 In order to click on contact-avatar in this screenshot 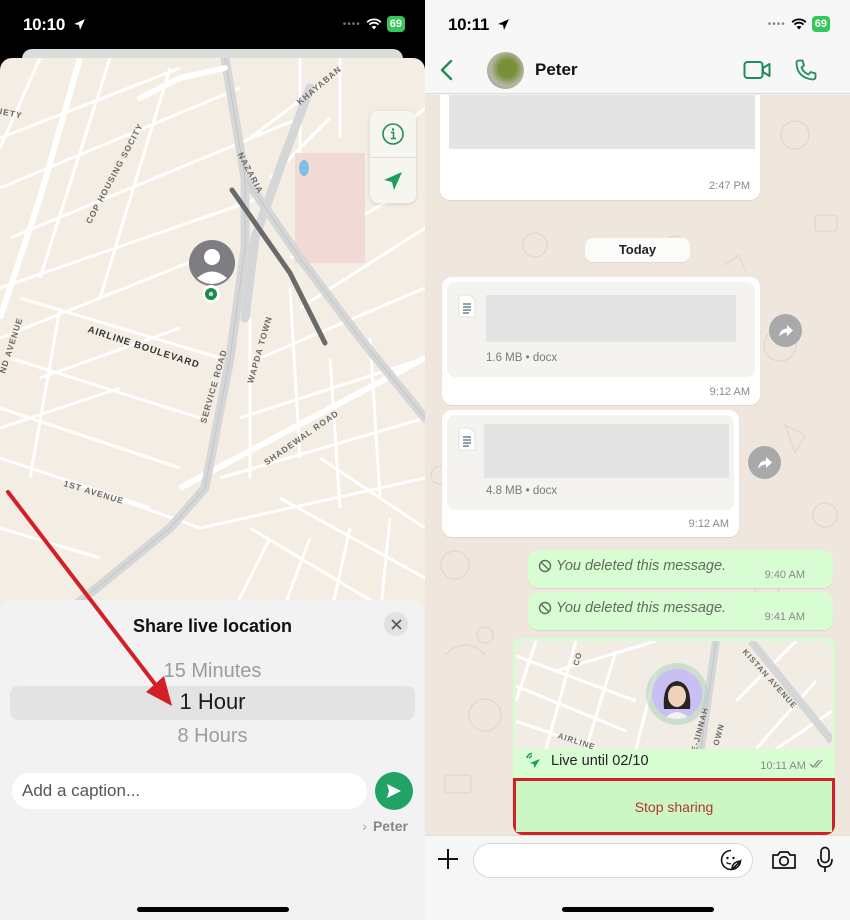, I will do `click(505, 70)`.